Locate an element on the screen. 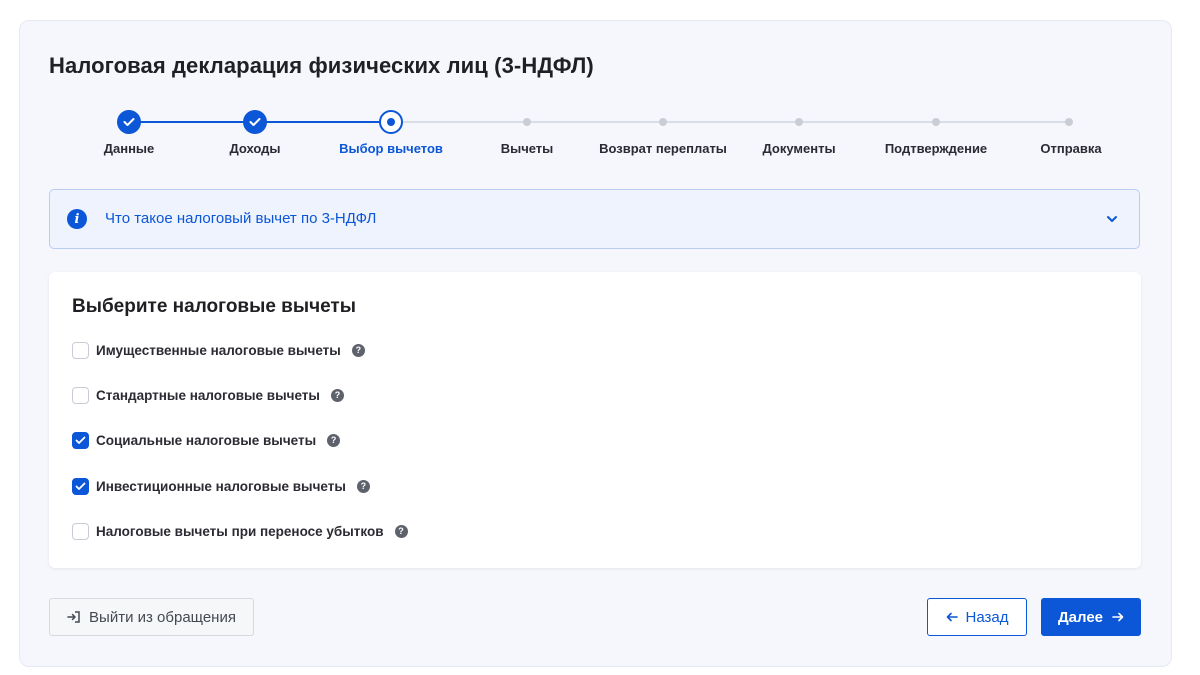 Image resolution: width=1200 pixels, height=675 pixels. back-button-label: Назад is located at coordinates (987, 617).